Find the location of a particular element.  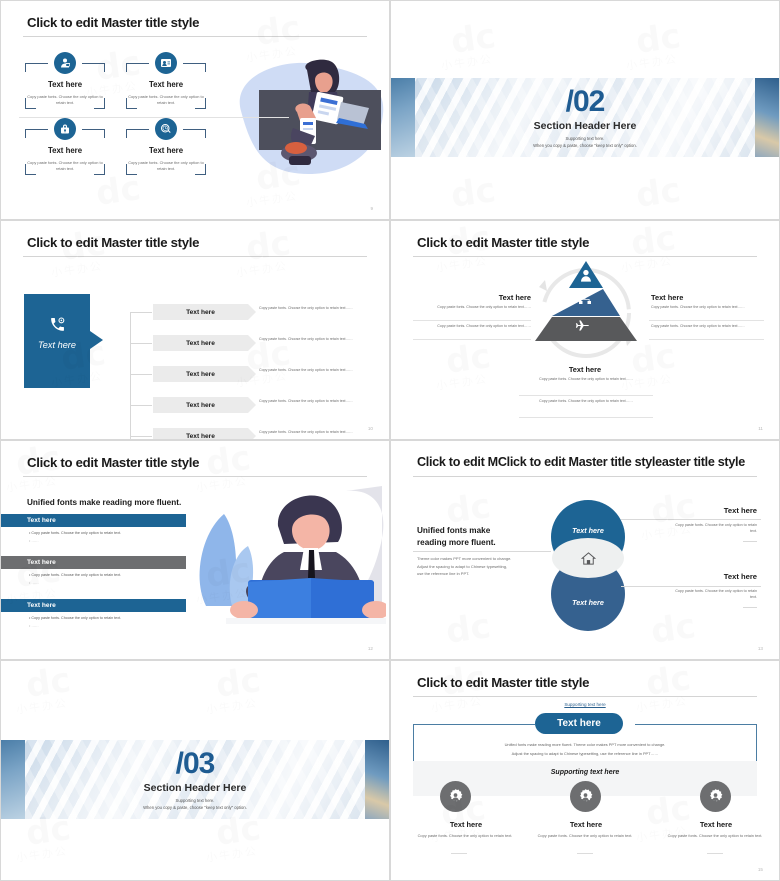

right-bottom-connector is located at coordinates (691, 586).